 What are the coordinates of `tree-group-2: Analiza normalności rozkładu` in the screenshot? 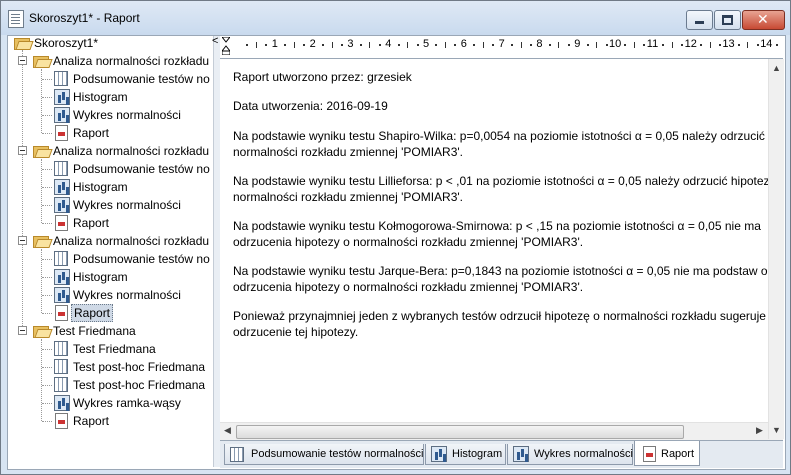 It's located at (114, 151).